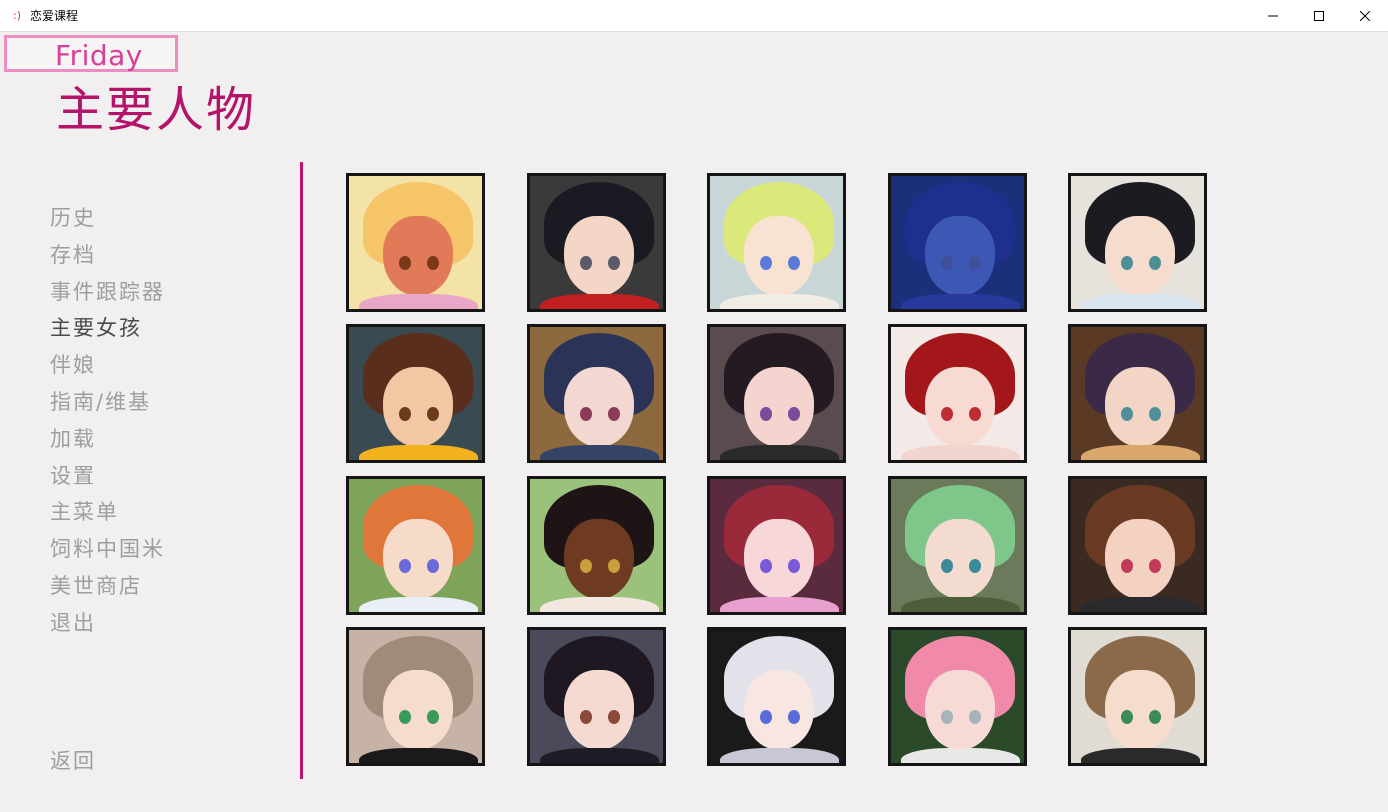 The height and width of the screenshot is (812, 1388). Describe the element at coordinates (17, 15) in the screenshot. I see `app-icon: :)` at that location.